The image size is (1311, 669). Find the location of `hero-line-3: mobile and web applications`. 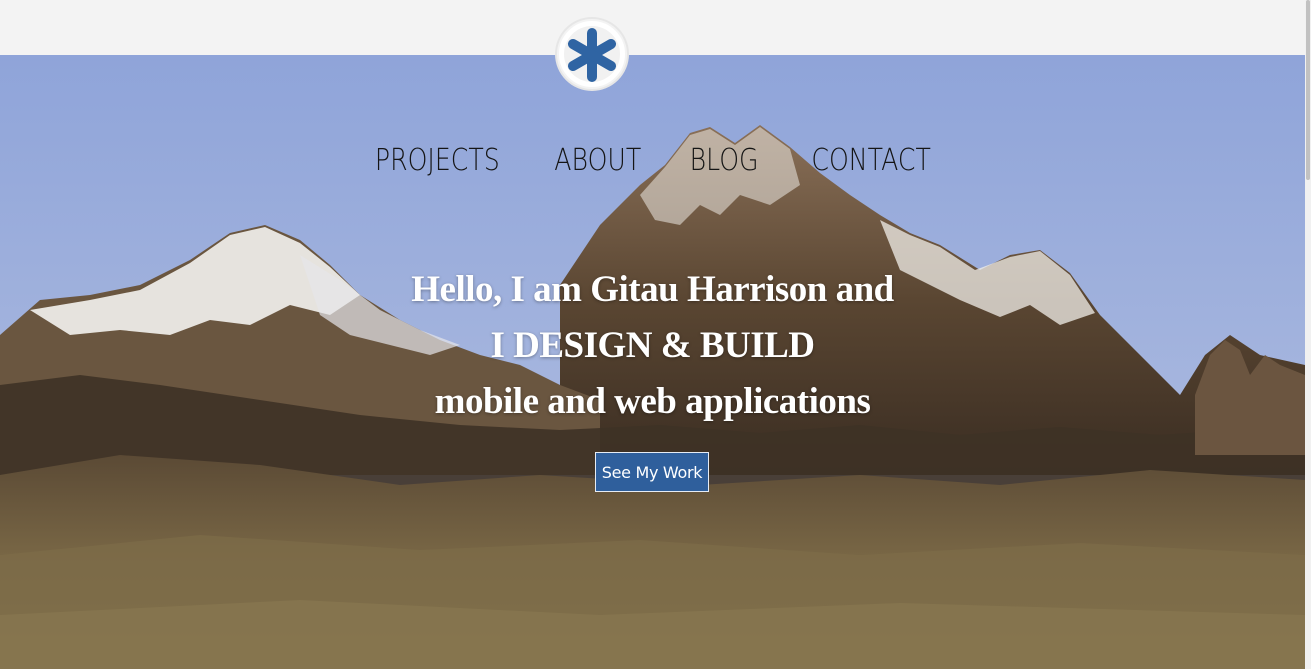

hero-line-3: mobile and web applications is located at coordinates (652, 401).